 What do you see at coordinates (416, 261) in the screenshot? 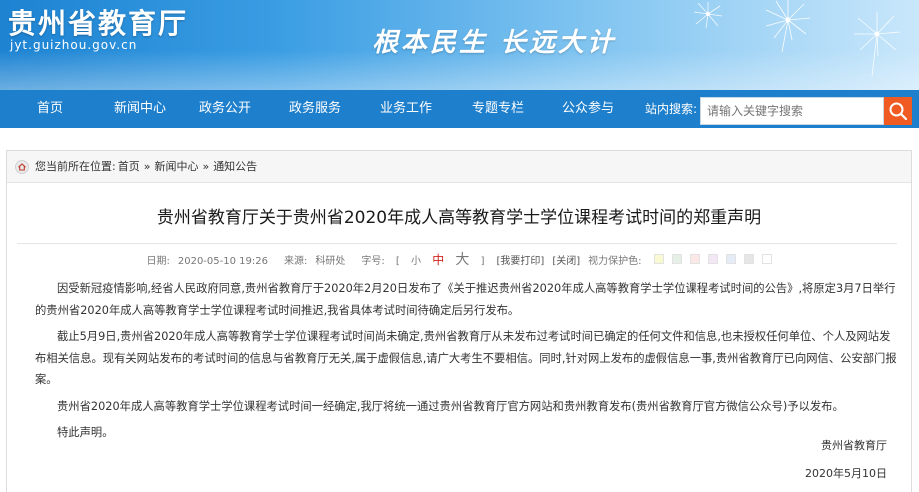
I see `font-size-small: 小` at bounding box center [416, 261].